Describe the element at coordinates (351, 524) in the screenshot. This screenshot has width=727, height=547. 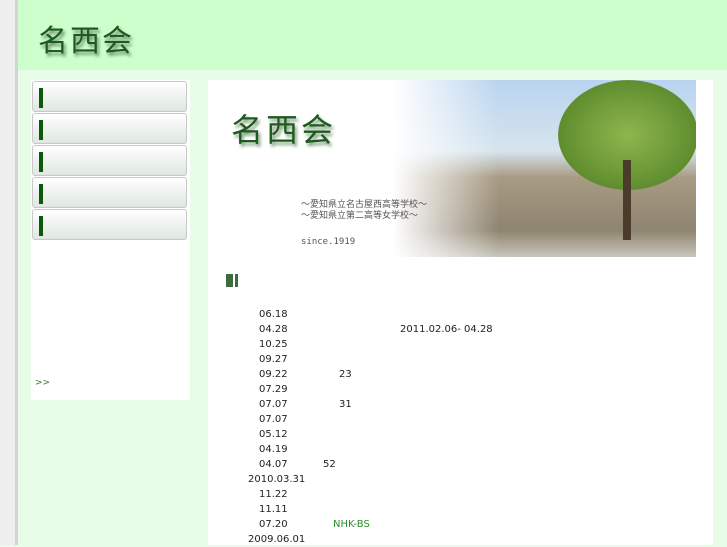
I see `nhk-bs-link: NHK-BS` at that location.